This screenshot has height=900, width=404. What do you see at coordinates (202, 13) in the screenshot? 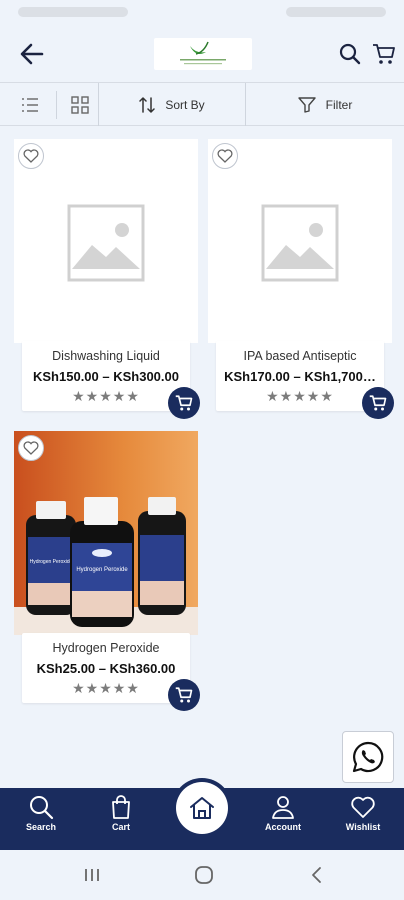
I see `status-bar` at bounding box center [202, 13].